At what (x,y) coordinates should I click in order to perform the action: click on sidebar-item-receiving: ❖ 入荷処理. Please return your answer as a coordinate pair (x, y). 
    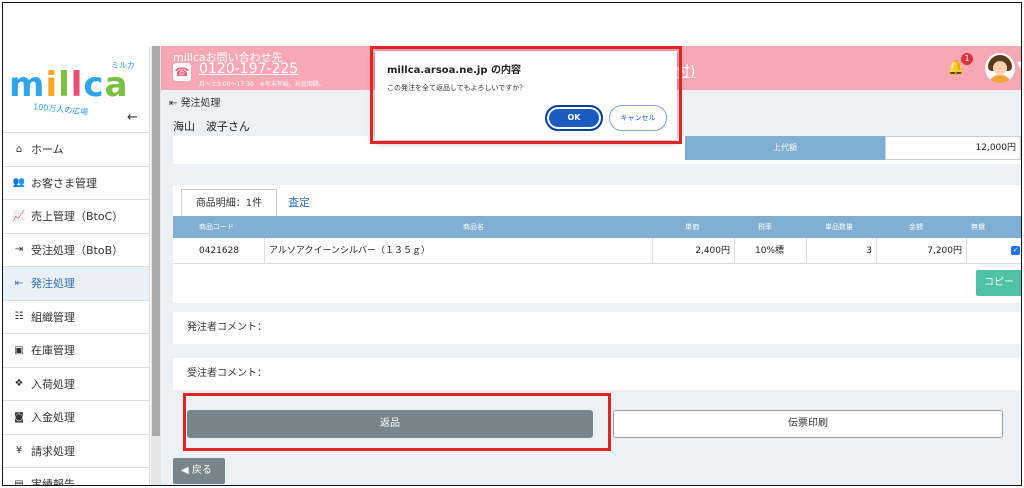
    Looking at the image, I should click on (76, 384).